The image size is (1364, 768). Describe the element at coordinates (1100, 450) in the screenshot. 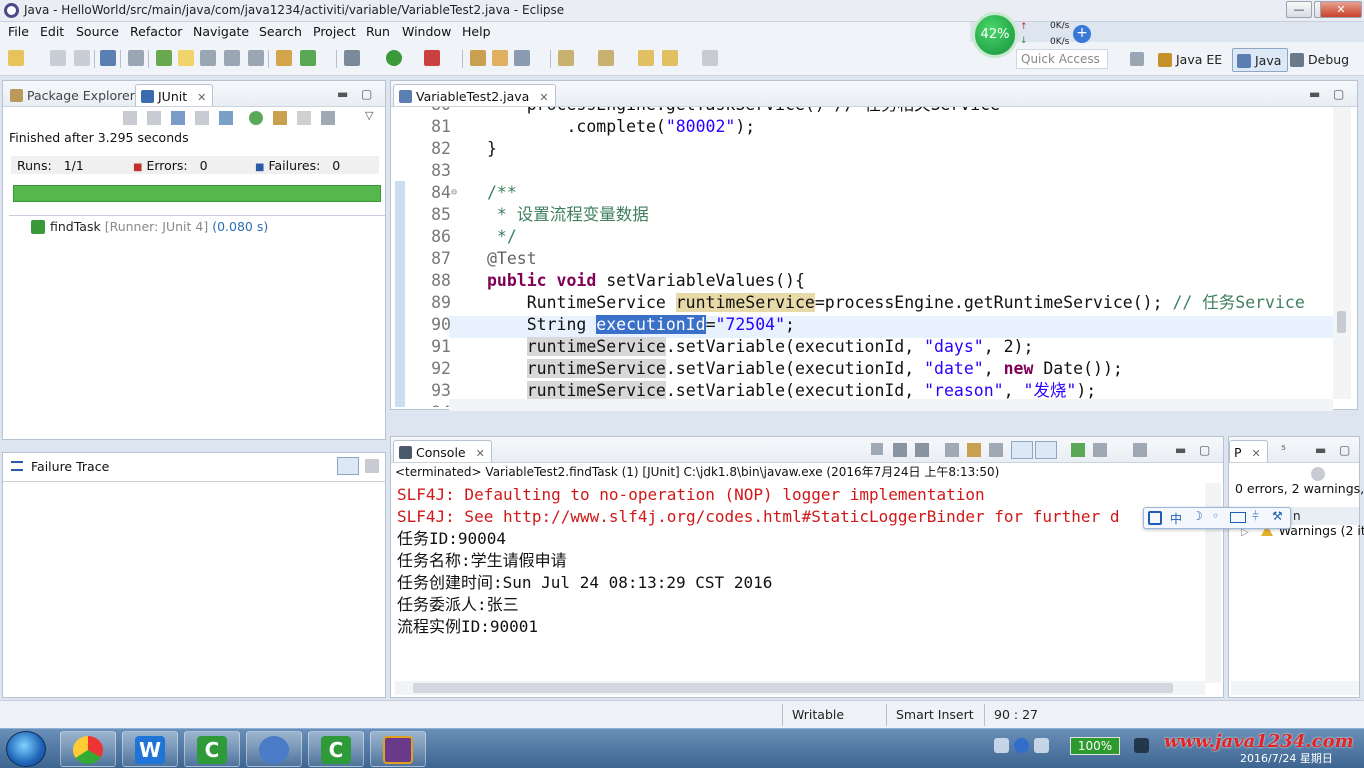

I see `display-console-icon` at that location.